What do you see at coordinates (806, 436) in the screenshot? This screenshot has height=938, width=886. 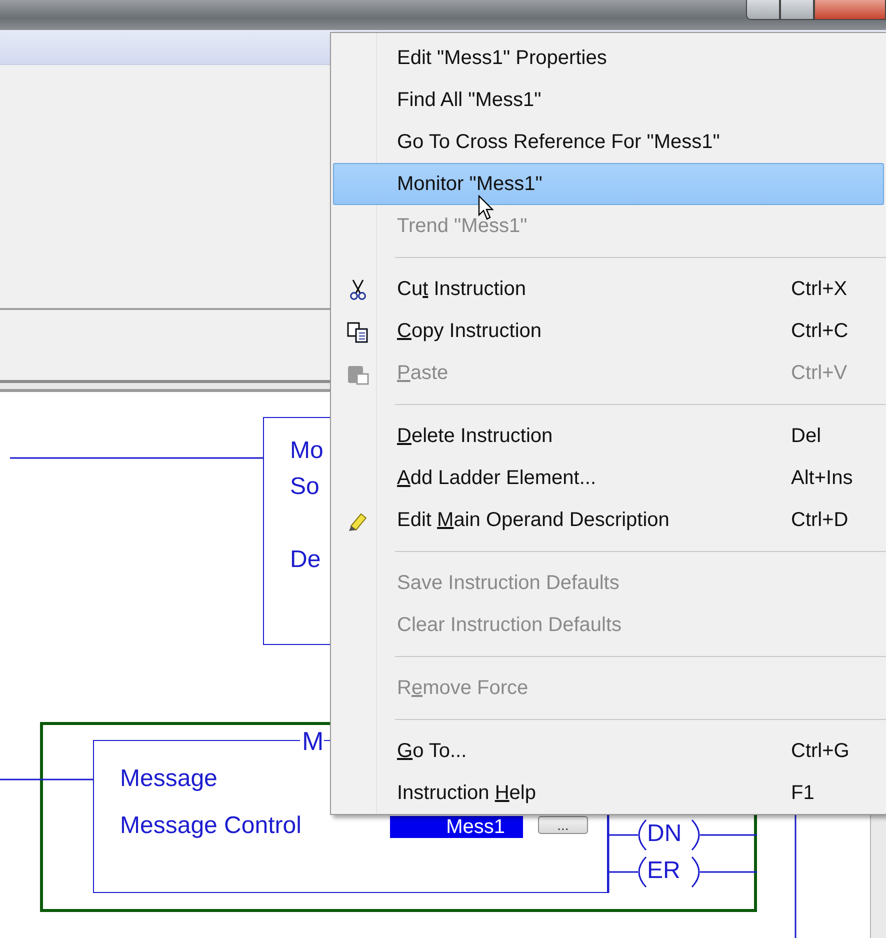 I see `shortcut-text: Del` at bounding box center [806, 436].